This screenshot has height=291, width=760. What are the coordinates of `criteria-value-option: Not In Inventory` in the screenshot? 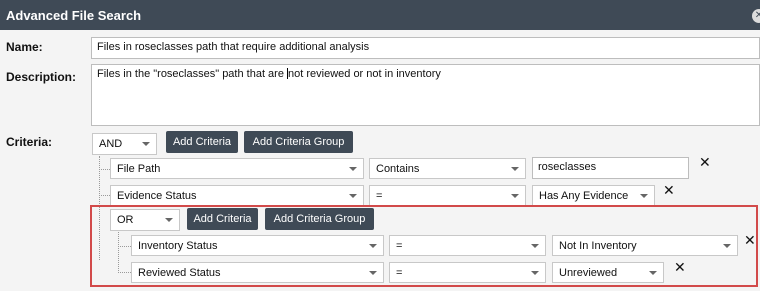 It's located at (598, 245).